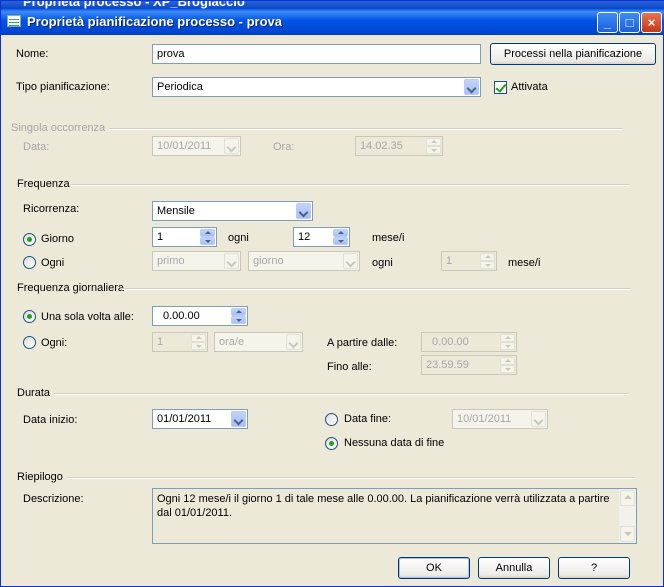 This screenshot has width=664, height=587. I want to click on nome-input: prova, so click(316, 54).